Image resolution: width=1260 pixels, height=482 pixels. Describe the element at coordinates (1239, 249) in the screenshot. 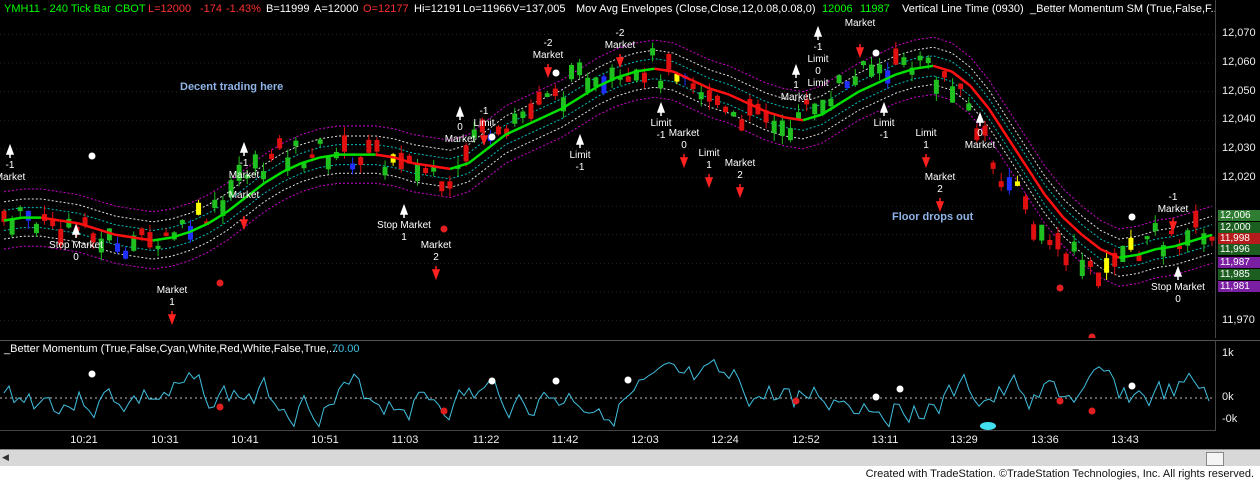

I see `price-tag: 11,996` at that location.